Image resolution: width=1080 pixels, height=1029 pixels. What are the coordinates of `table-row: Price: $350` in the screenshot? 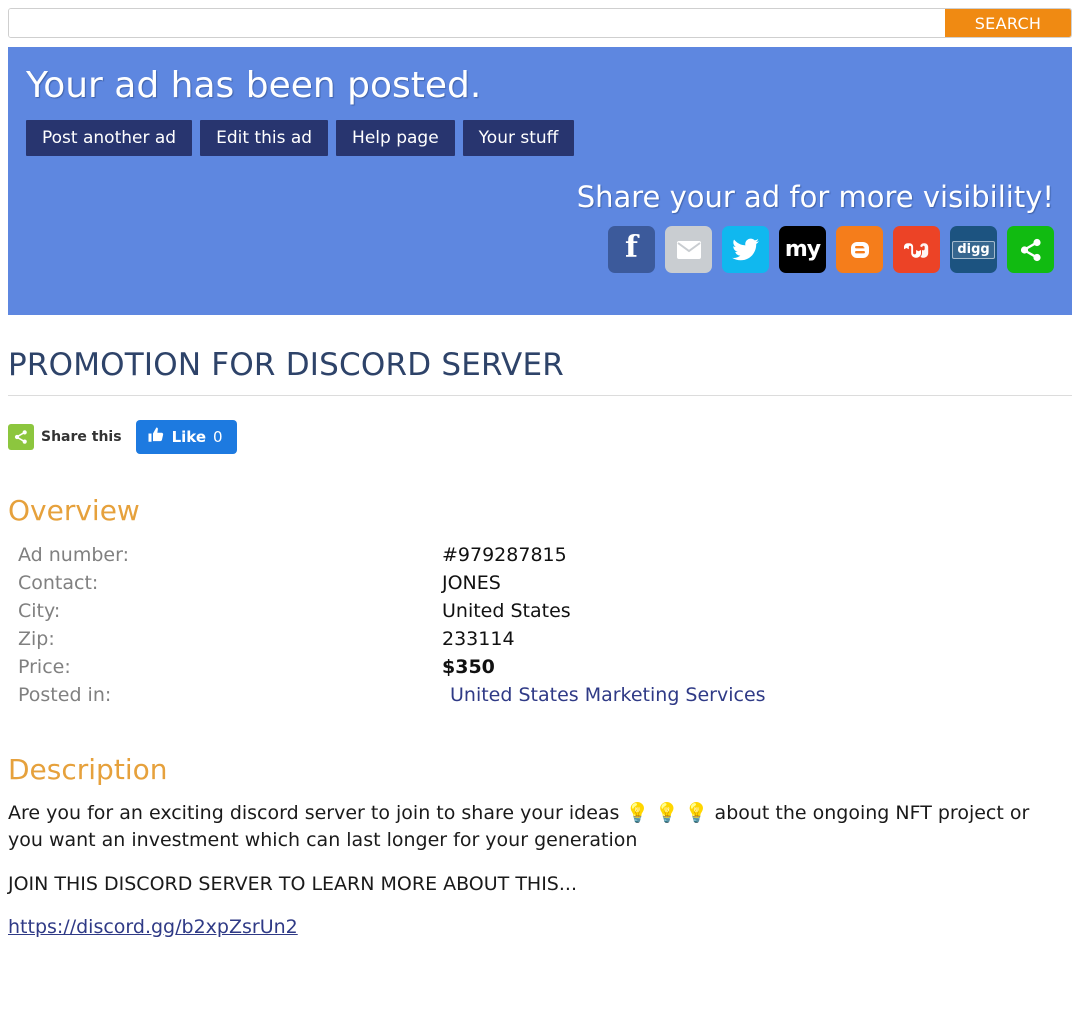 It's located at (387, 667).